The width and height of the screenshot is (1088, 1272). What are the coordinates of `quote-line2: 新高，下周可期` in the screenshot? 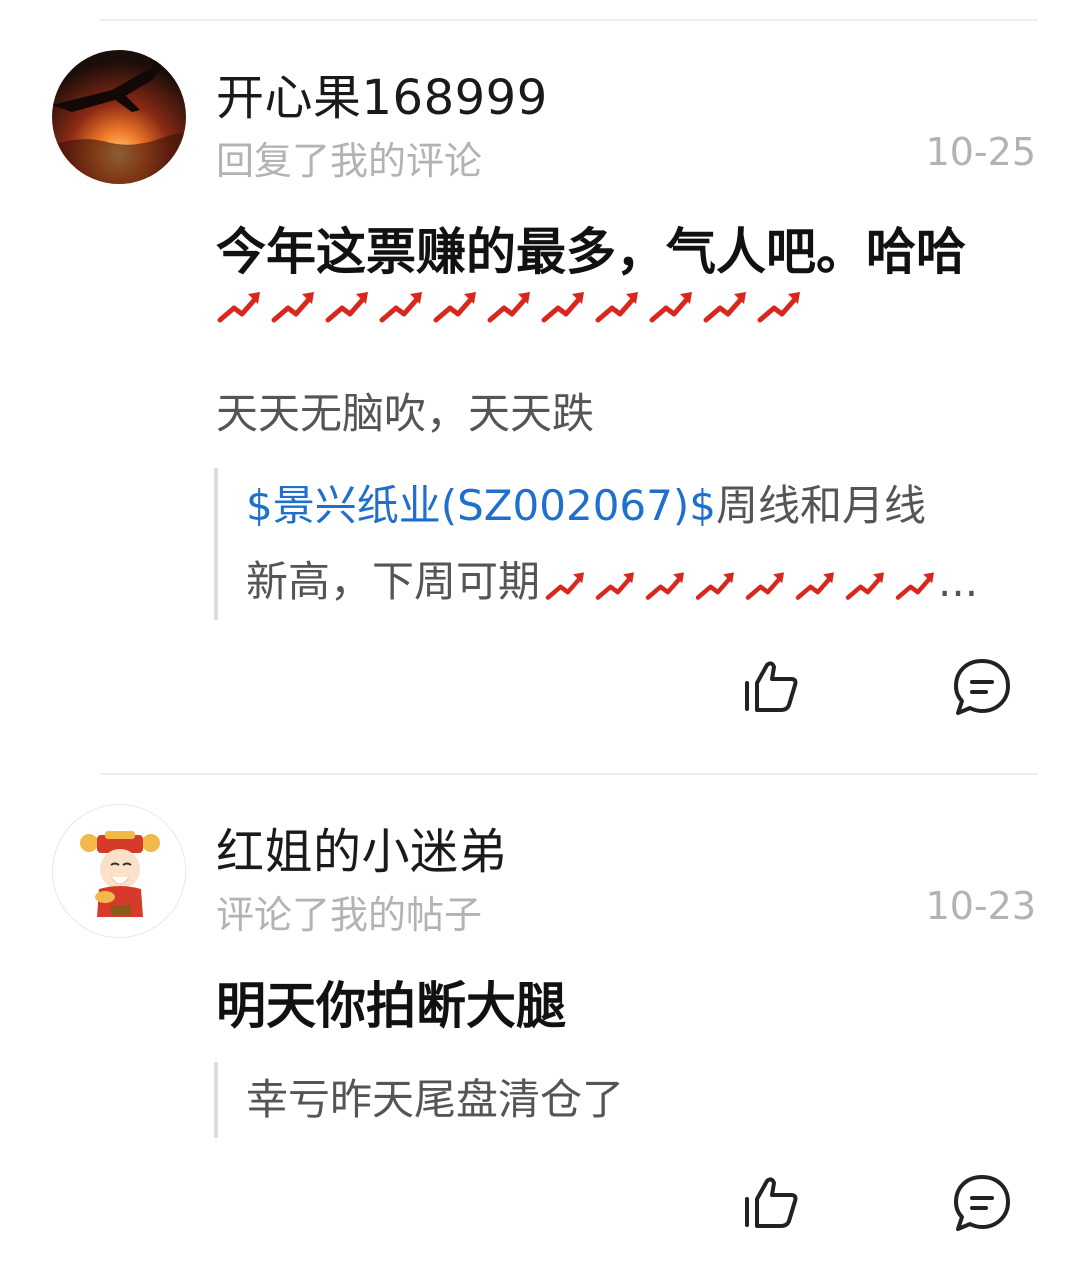 It's located at (393, 581).